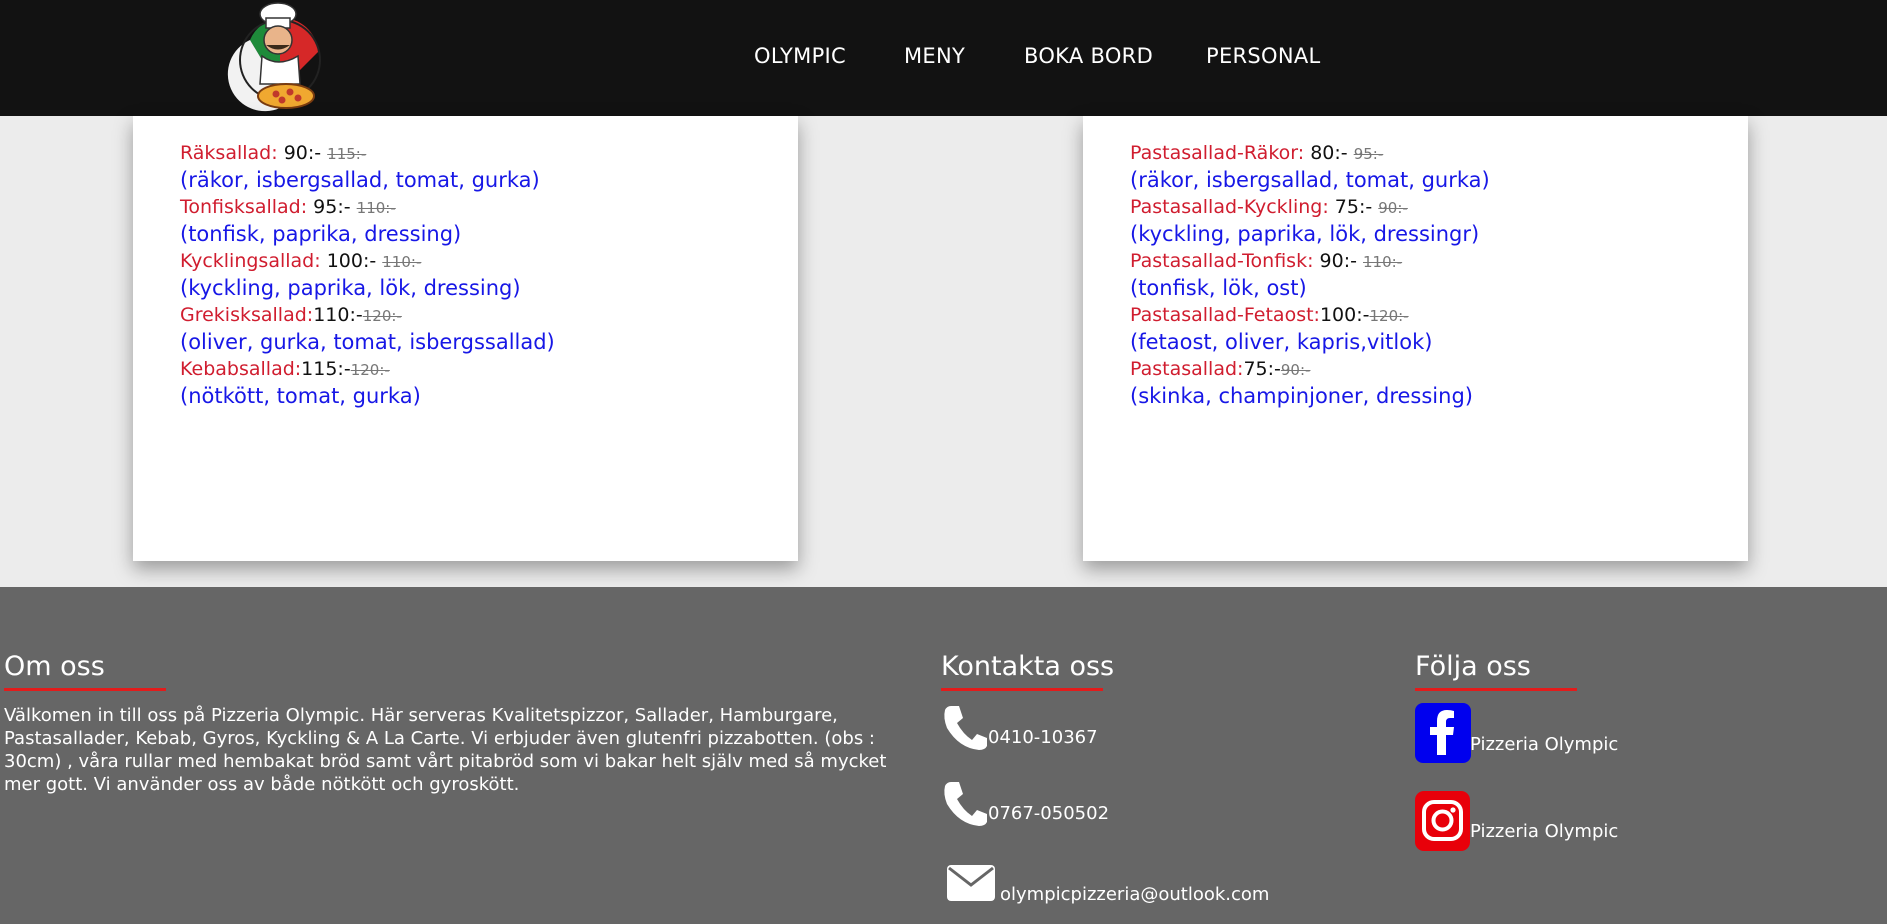  What do you see at coordinates (85, 689) in the screenshot?
I see `about-underline` at bounding box center [85, 689].